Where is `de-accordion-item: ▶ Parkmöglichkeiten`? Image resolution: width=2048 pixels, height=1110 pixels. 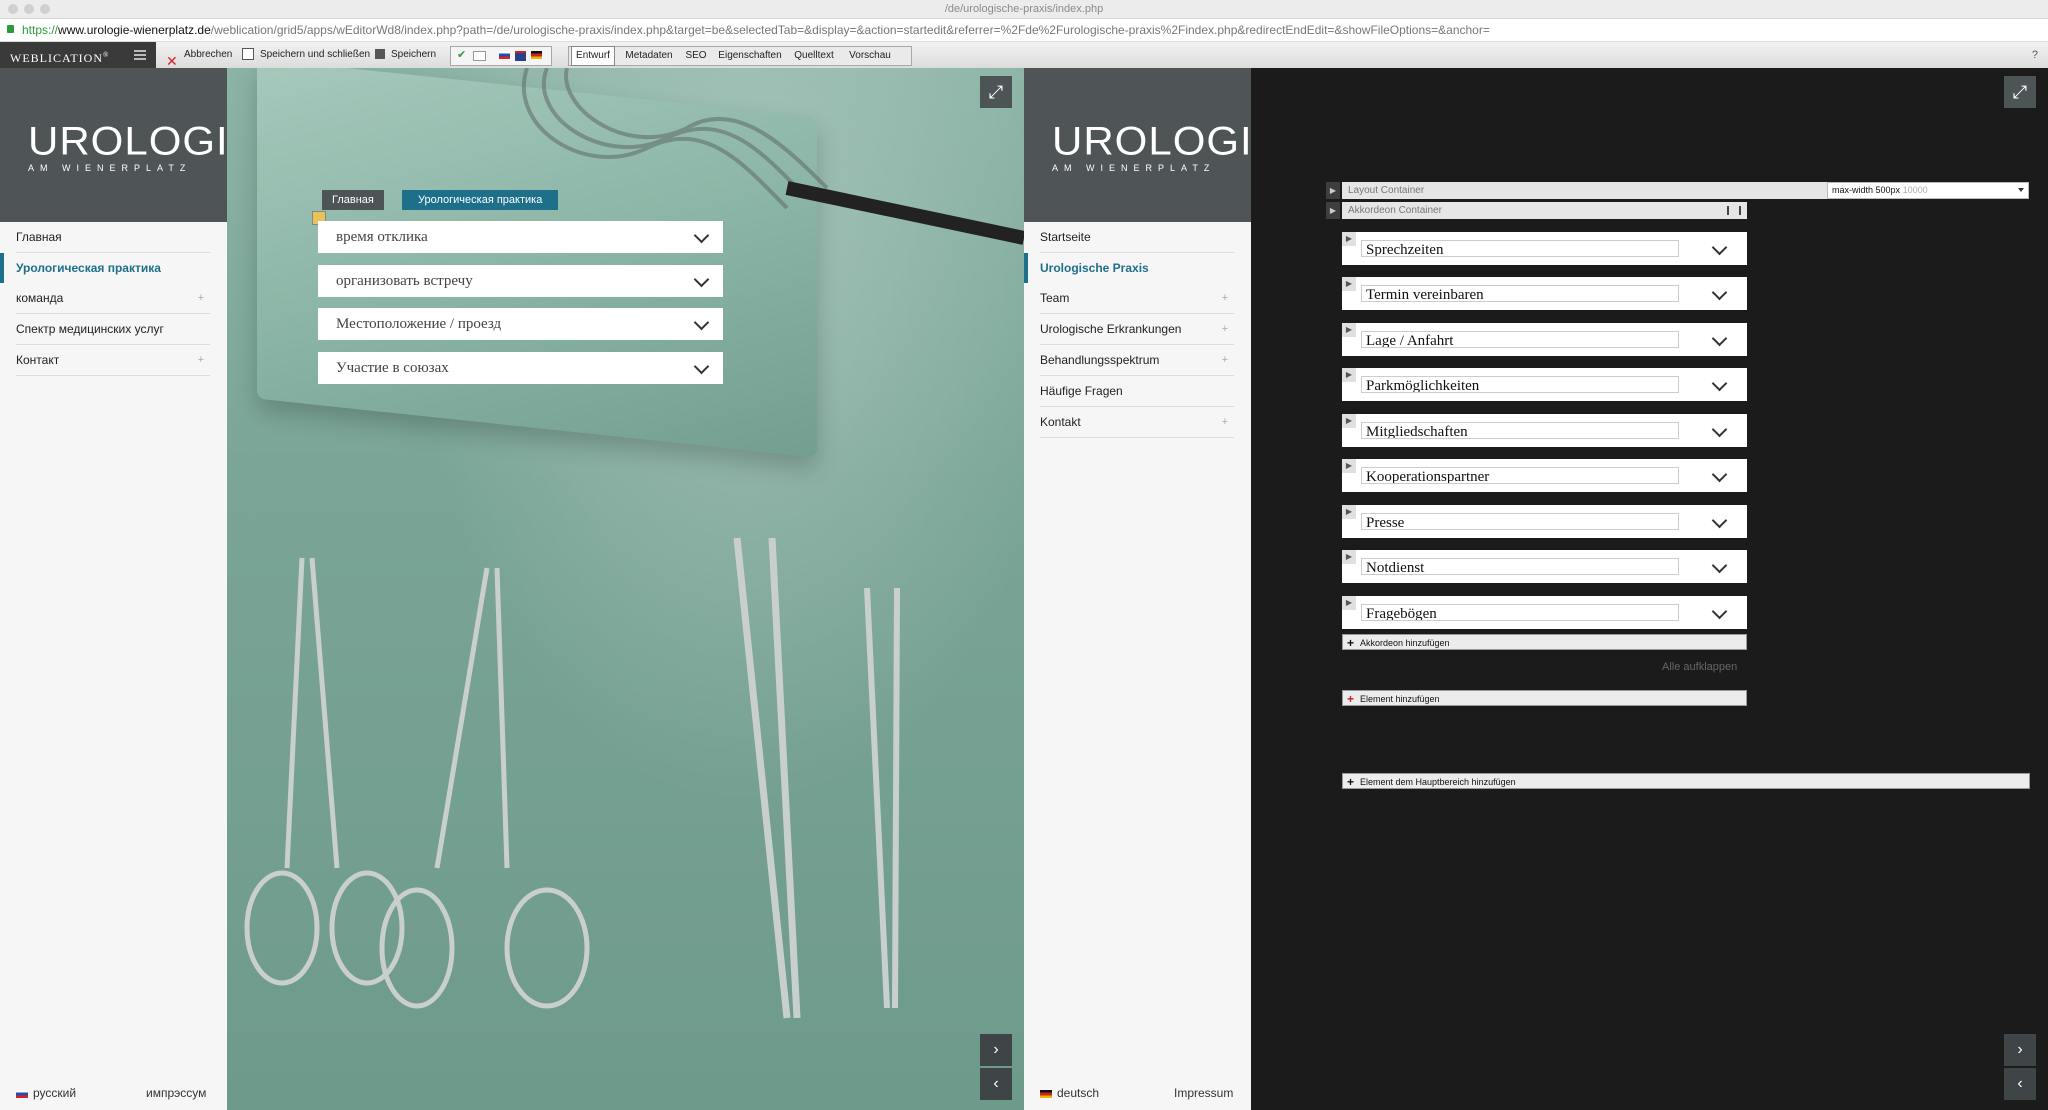
de-accordion-item: ▶ Parkmöglichkeiten is located at coordinates (1544, 384).